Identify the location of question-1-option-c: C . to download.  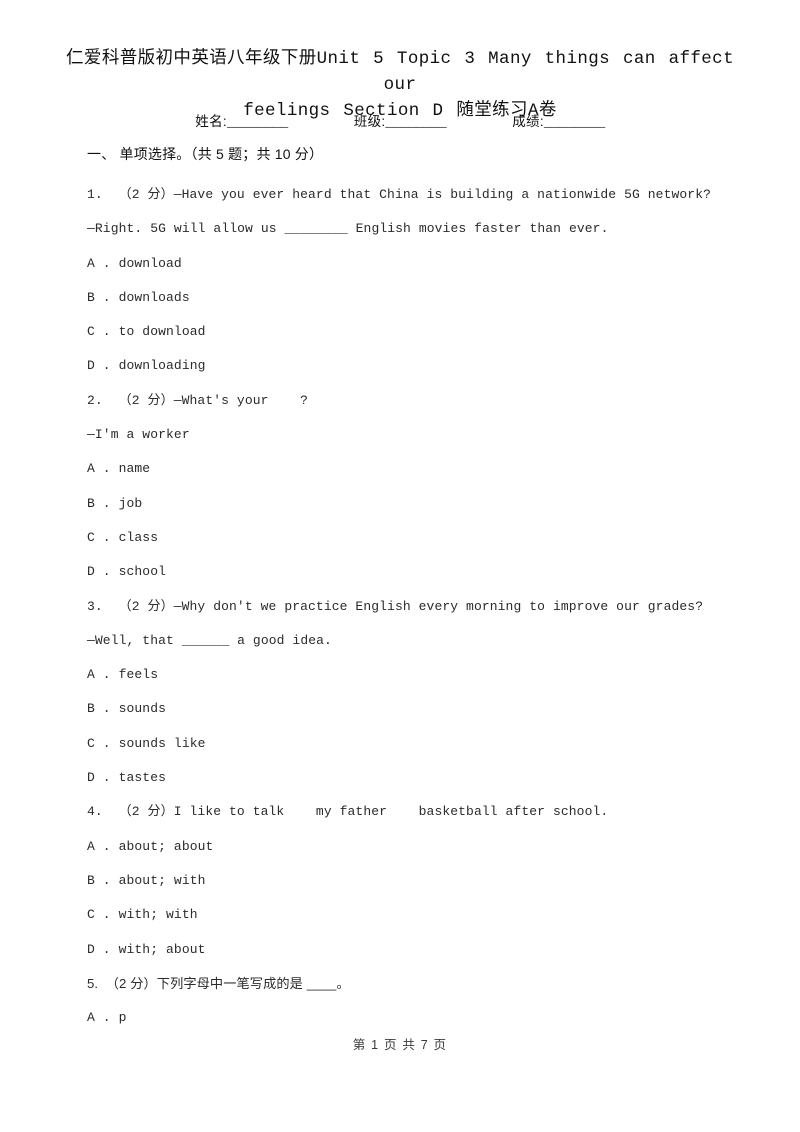
(427, 332).